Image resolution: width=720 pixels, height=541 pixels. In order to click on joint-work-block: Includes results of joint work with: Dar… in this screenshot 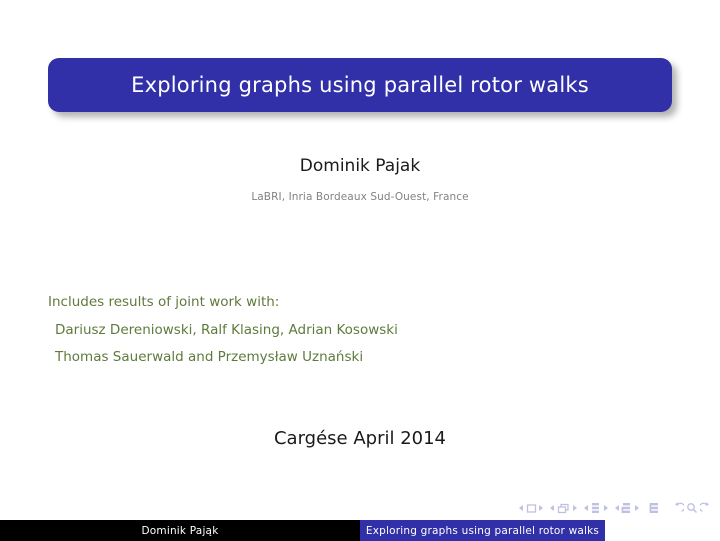, I will do `click(348, 336)`.